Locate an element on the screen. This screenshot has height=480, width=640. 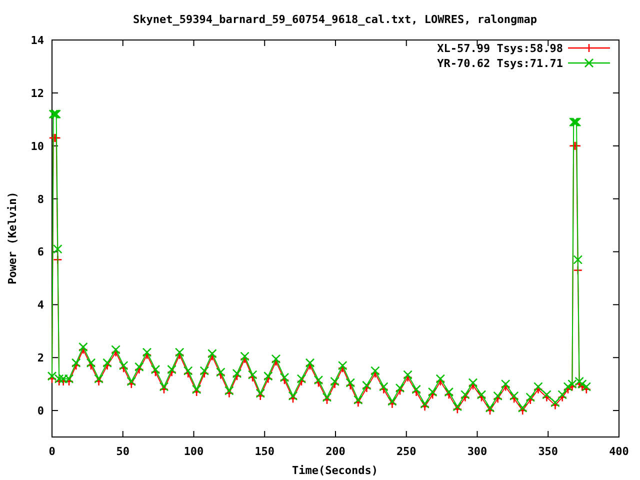
x-tick-label: 300 is located at coordinates (477, 451).